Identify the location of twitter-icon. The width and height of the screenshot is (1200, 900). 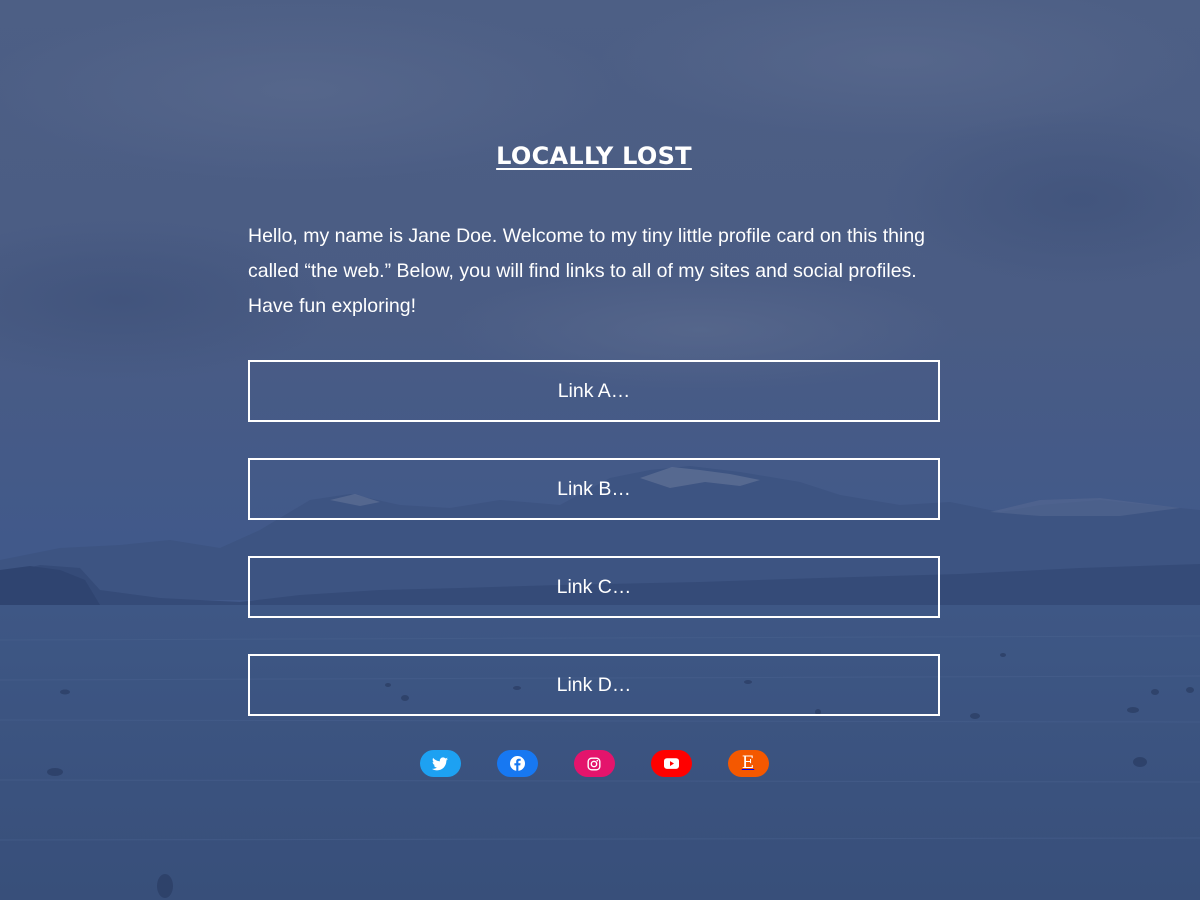
(440, 763).